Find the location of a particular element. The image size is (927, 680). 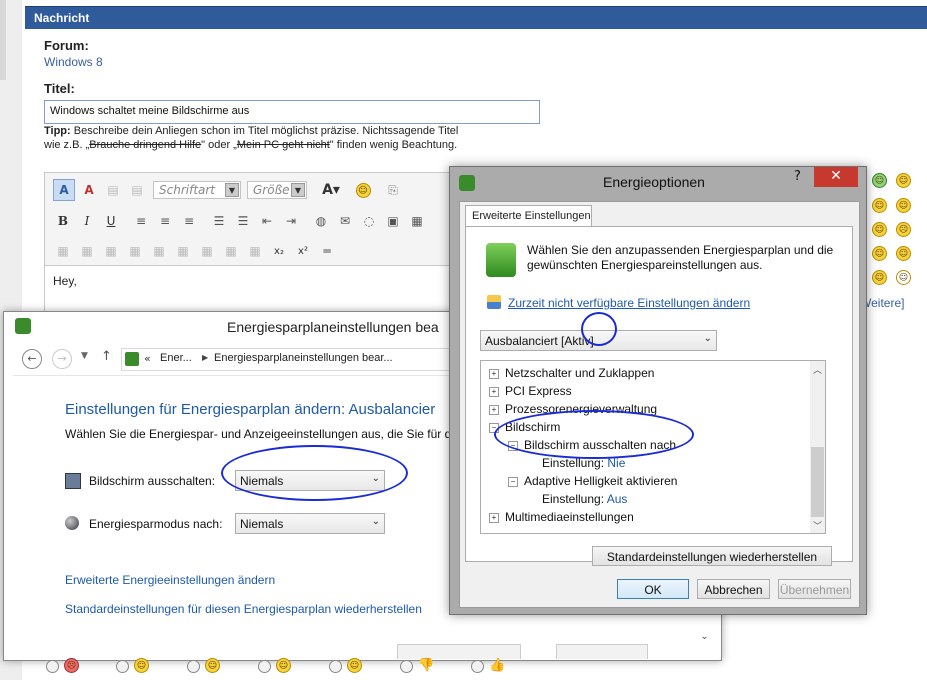

table-split-icon: ▦ is located at coordinates (207, 251).